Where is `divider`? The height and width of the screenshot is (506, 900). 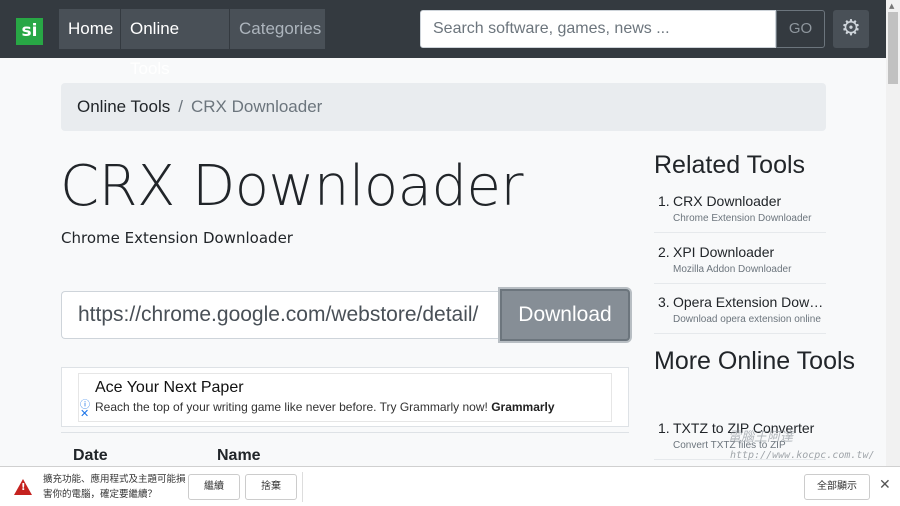
divider is located at coordinates (302, 487).